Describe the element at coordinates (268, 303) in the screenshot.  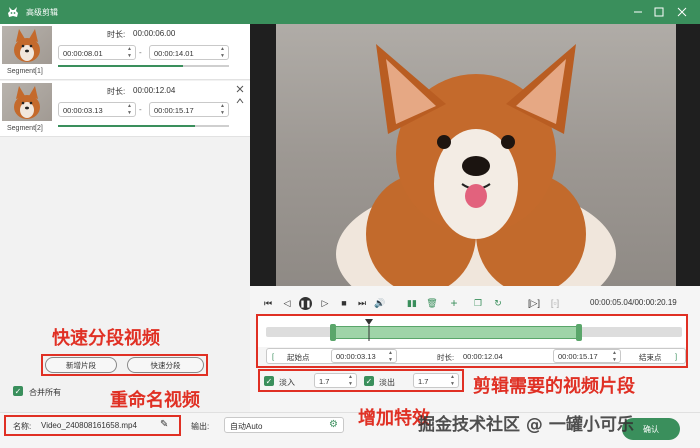
I see `skip-to-start-button: ⏮` at that location.